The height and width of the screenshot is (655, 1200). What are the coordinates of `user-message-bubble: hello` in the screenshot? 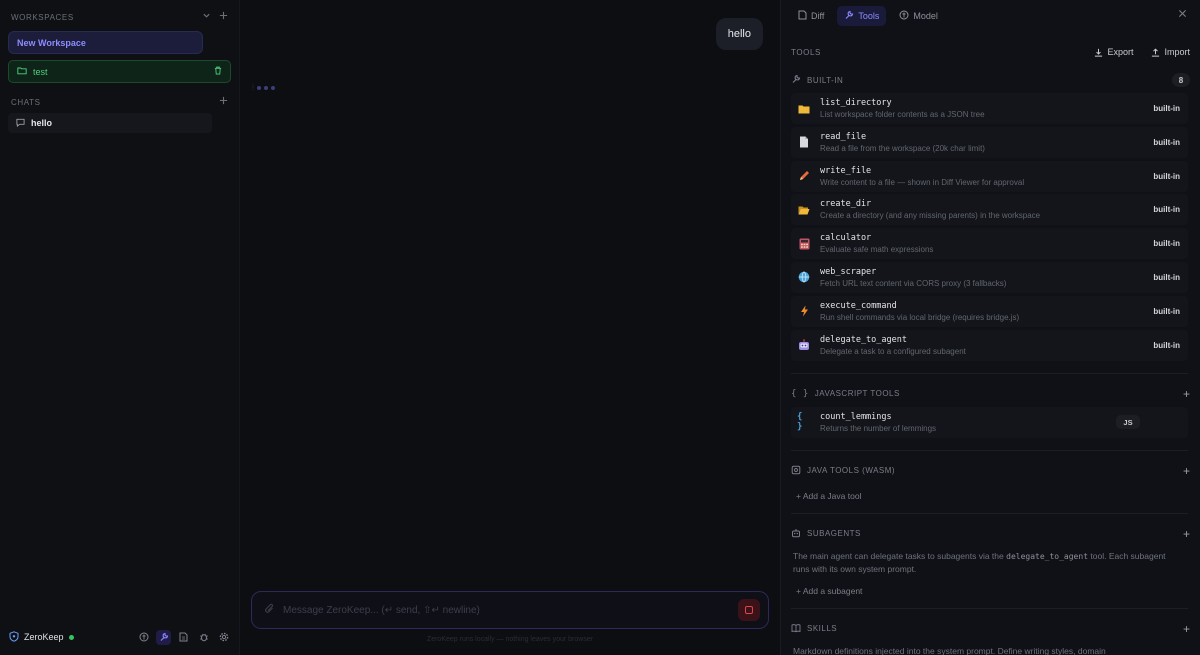 It's located at (739, 34).